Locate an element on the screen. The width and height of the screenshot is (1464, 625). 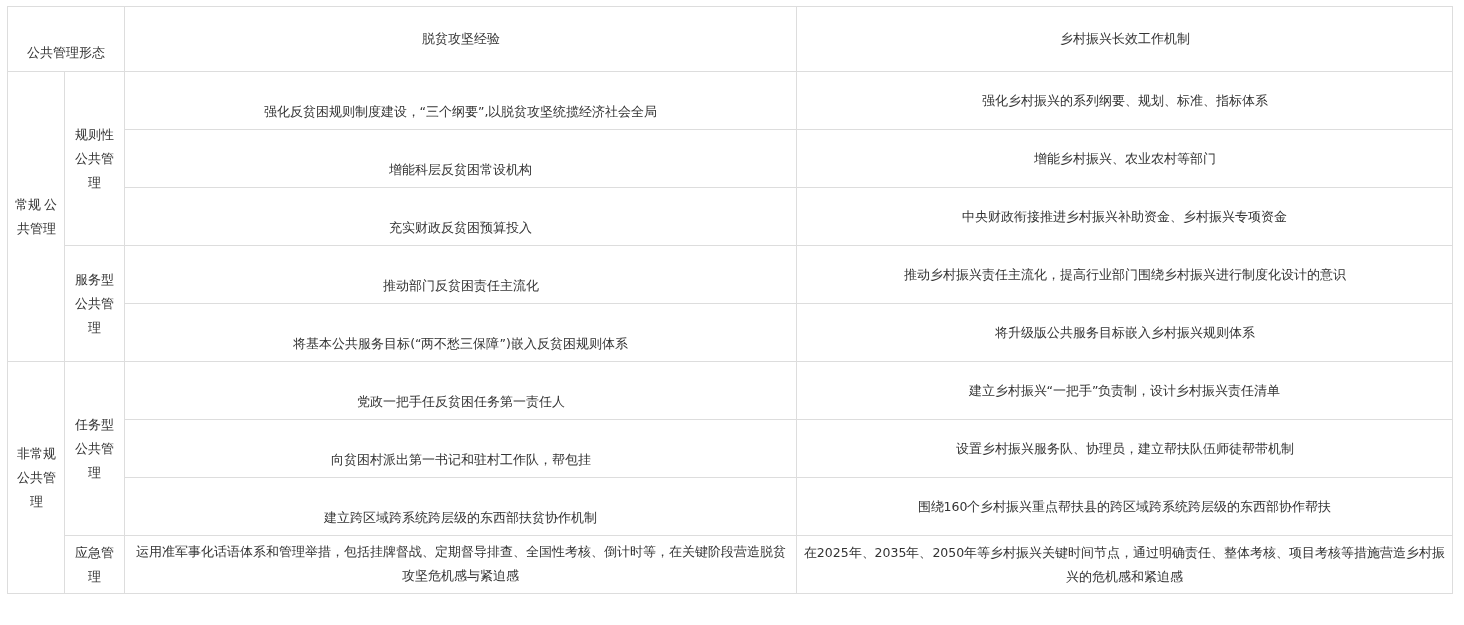
table-cell: 增能乡村振兴、农业农村等部门 is located at coordinates (1124, 158).